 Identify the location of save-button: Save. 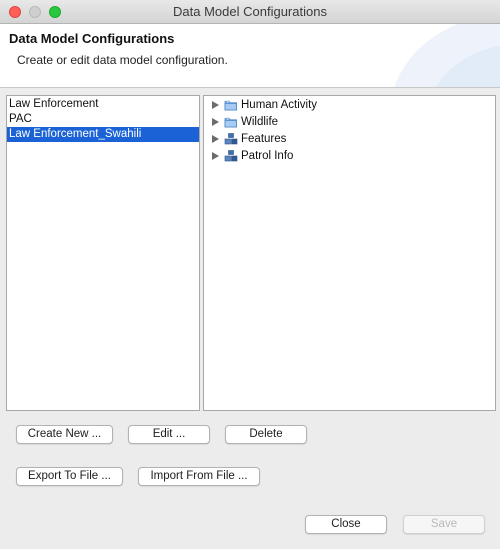
(444, 524).